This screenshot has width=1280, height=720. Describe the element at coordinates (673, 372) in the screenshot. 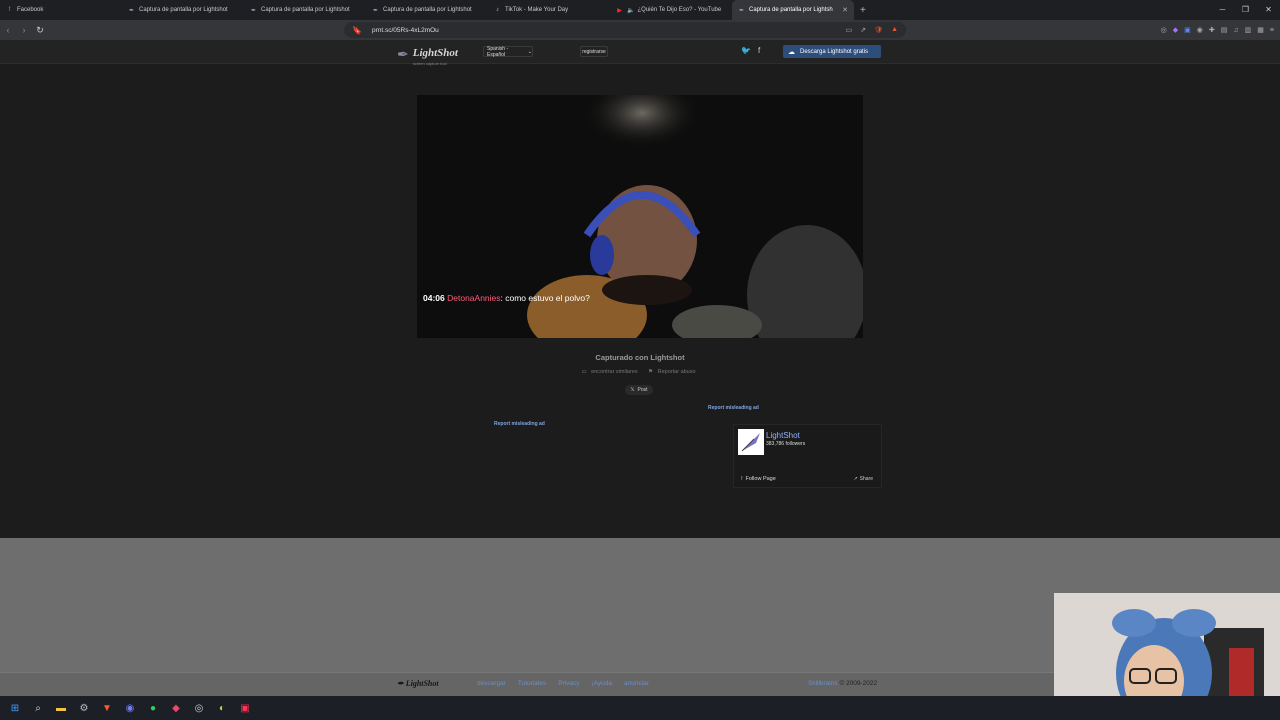

I see `report-abuse-link: ⚑ Reportar abuso` at that location.